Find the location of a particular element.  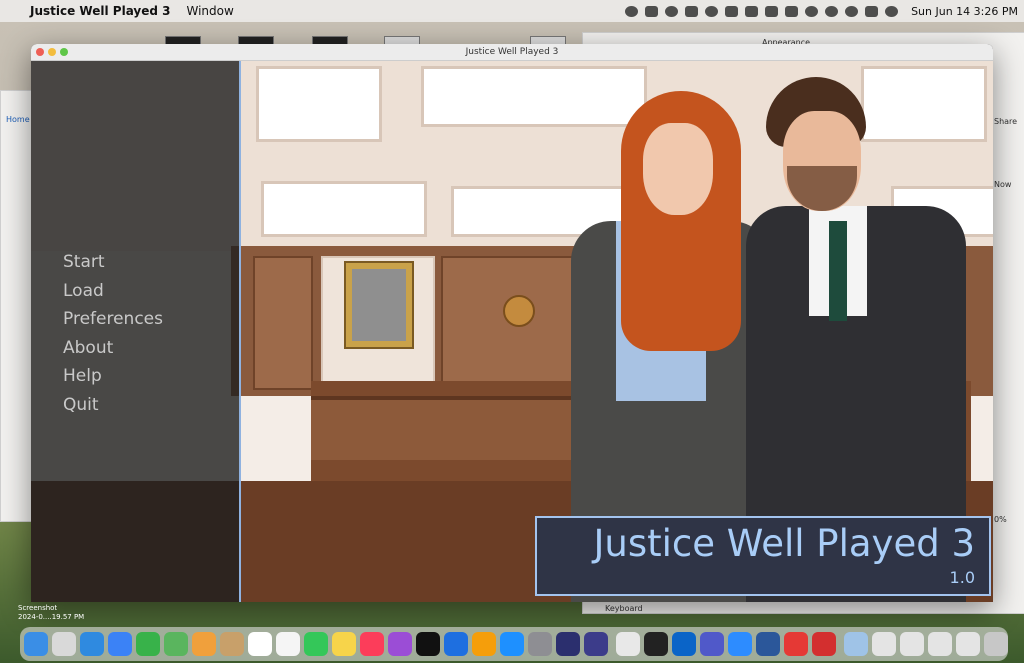

background-window-left is located at coordinates (17, 306).